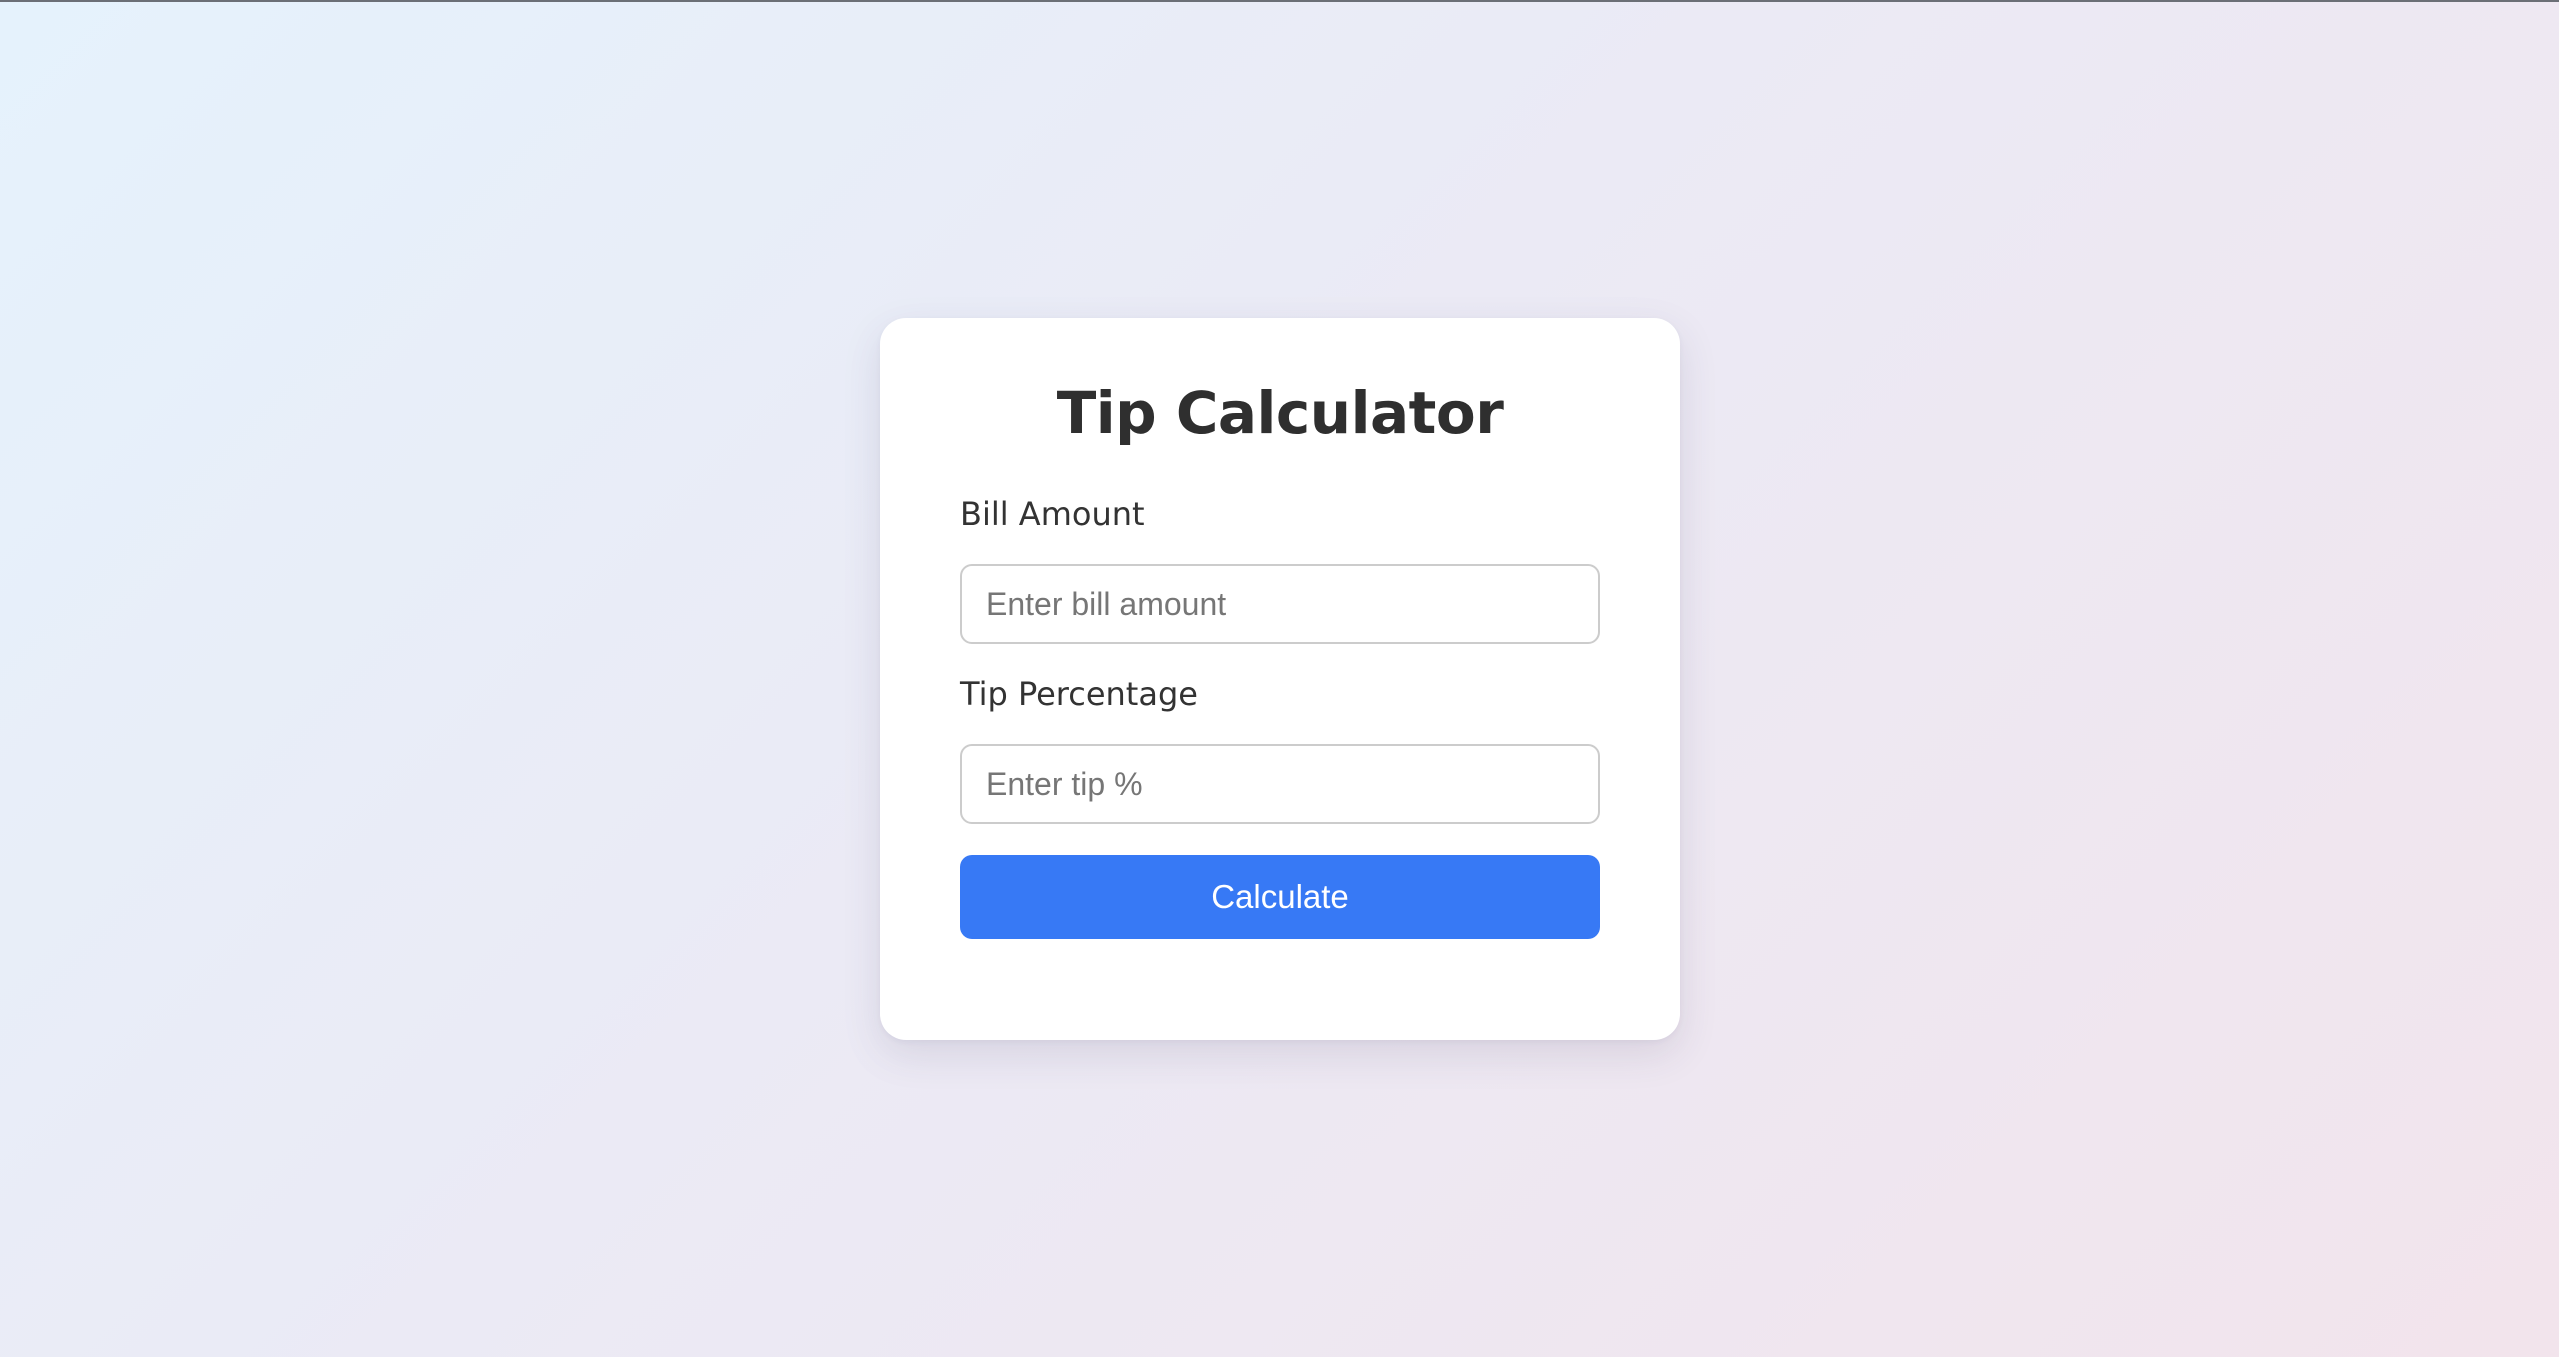  I want to click on tip-percentage-label: Tip Percentage, so click(1079, 694).